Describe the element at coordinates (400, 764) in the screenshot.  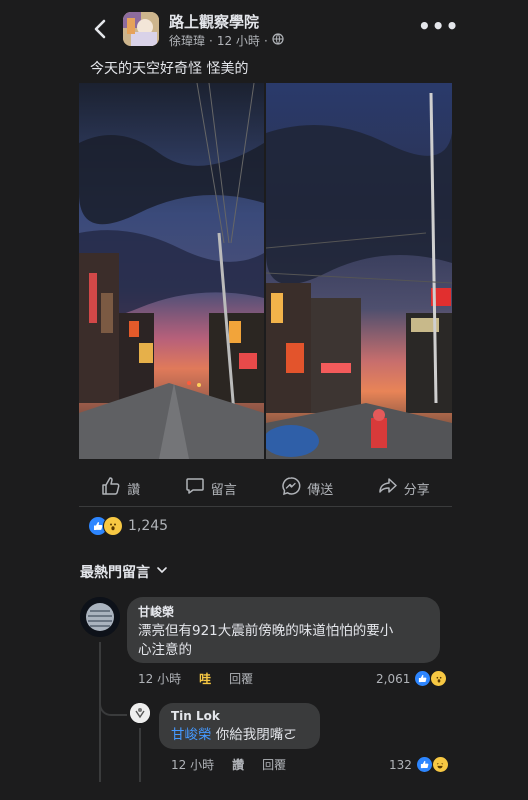
I see `reply-reaction-count: 132` at that location.